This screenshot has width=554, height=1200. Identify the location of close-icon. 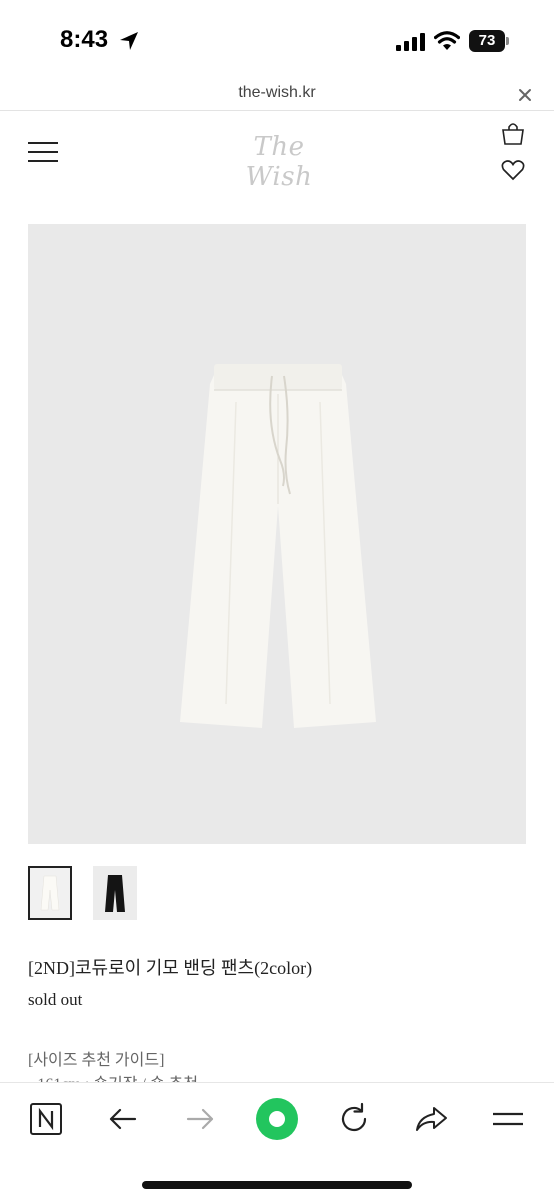
(525, 95).